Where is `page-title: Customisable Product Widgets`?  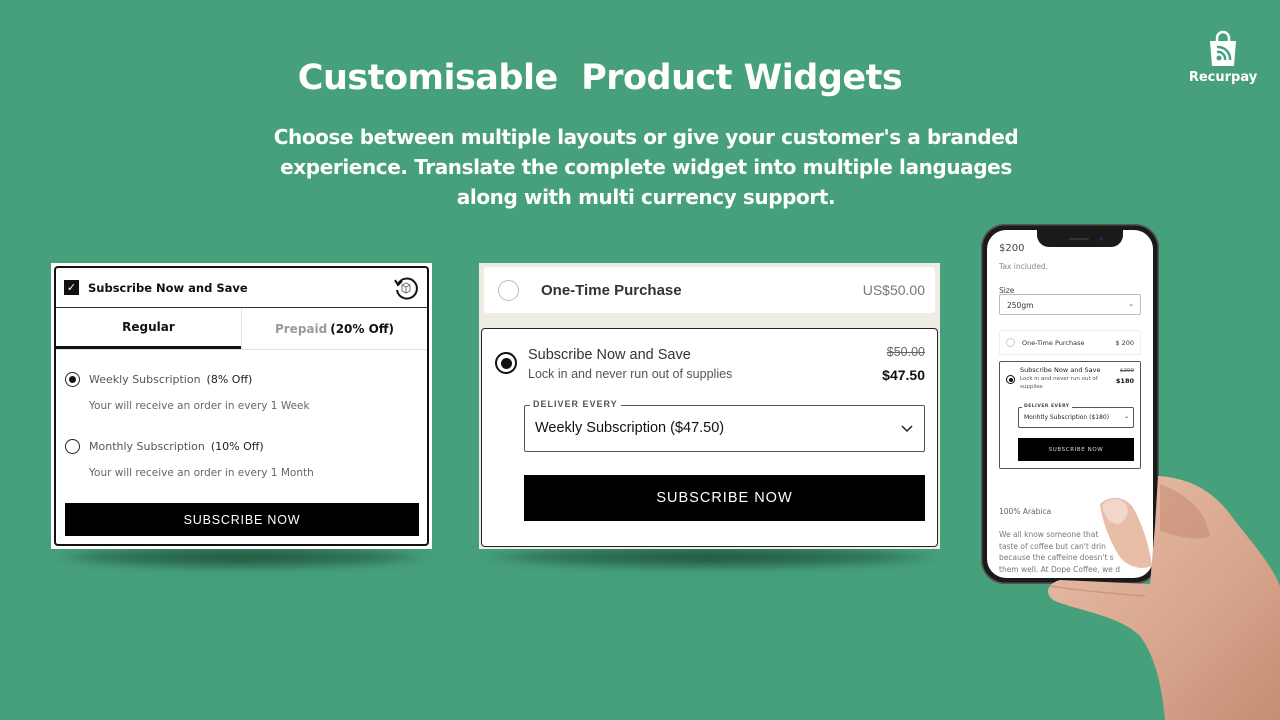
page-title: Customisable Product Widgets is located at coordinates (600, 78).